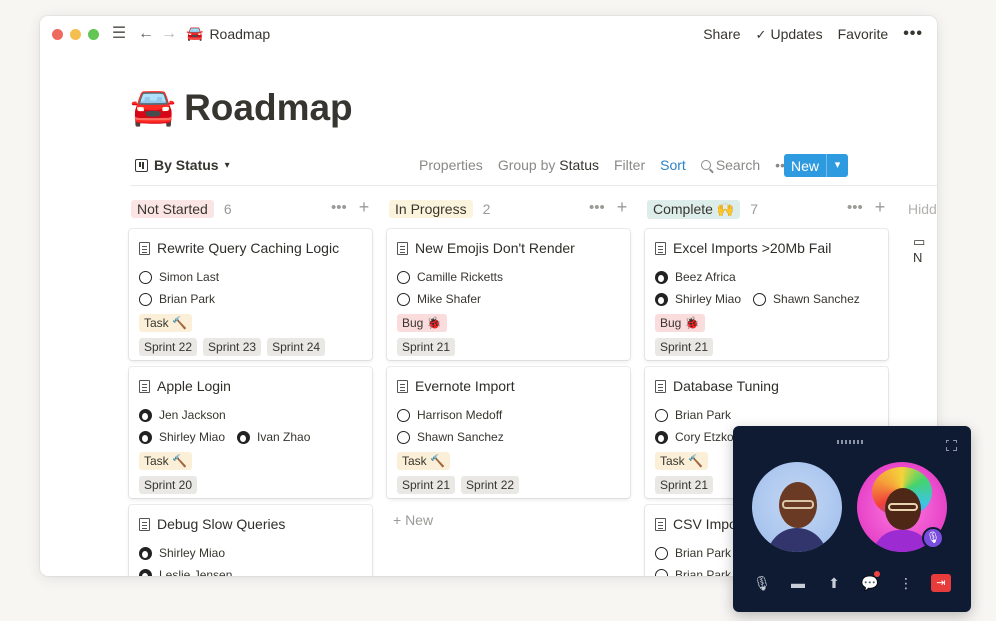  Describe the element at coordinates (816, 165) in the screenshot. I see `new-button: New ▾` at that location.